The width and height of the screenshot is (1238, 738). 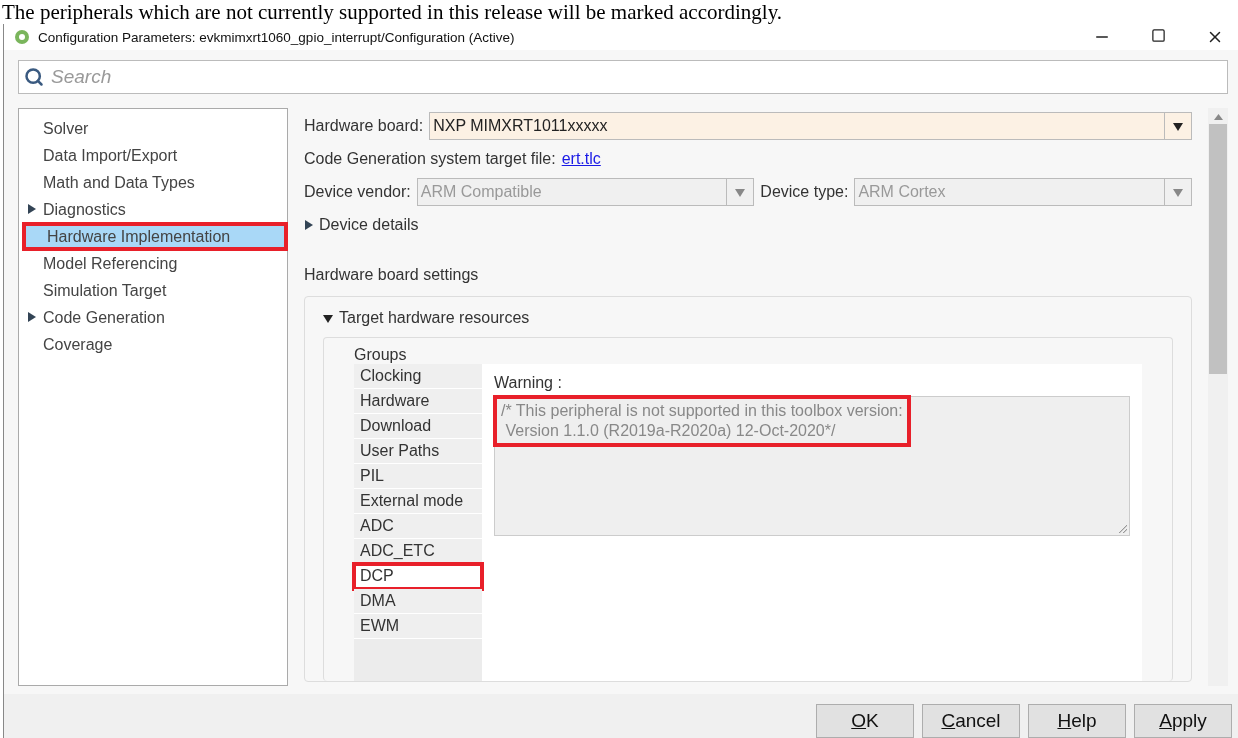 What do you see at coordinates (581, 159) in the screenshot?
I see `target-file-link: ert.tlc` at bounding box center [581, 159].